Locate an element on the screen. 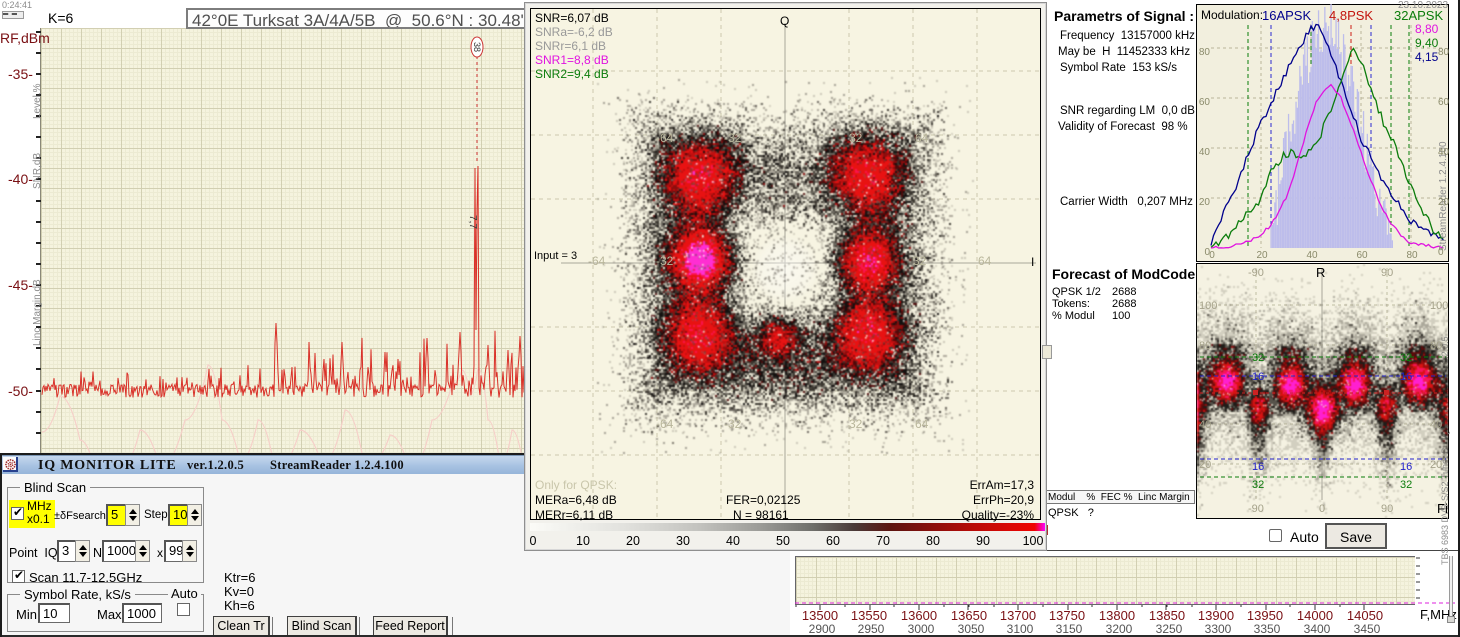  svg-text: R is located at coordinates (1320, 272).